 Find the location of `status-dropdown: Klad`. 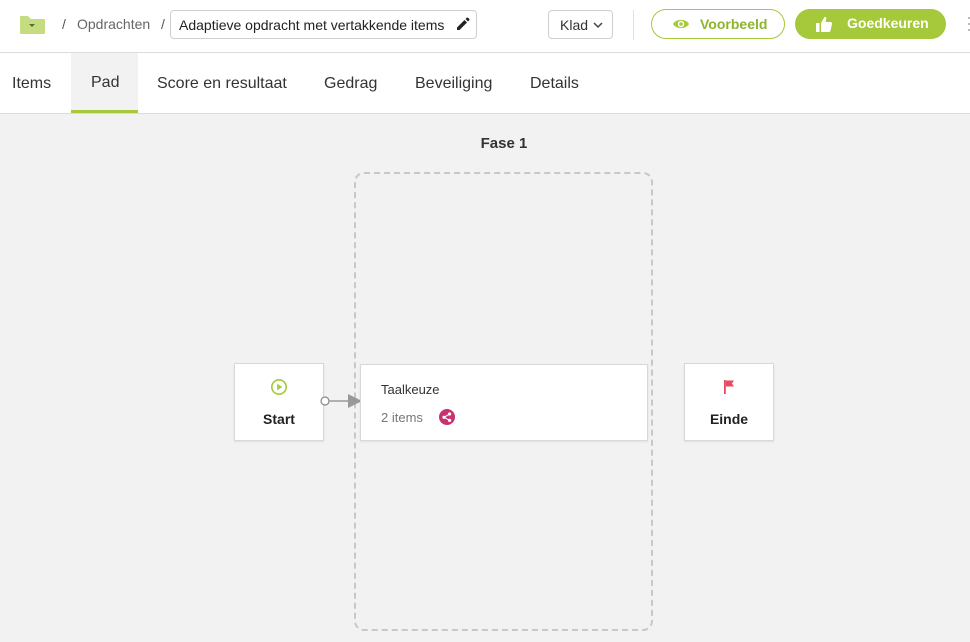

status-dropdown: Klad is located at coordinates (580, 24).